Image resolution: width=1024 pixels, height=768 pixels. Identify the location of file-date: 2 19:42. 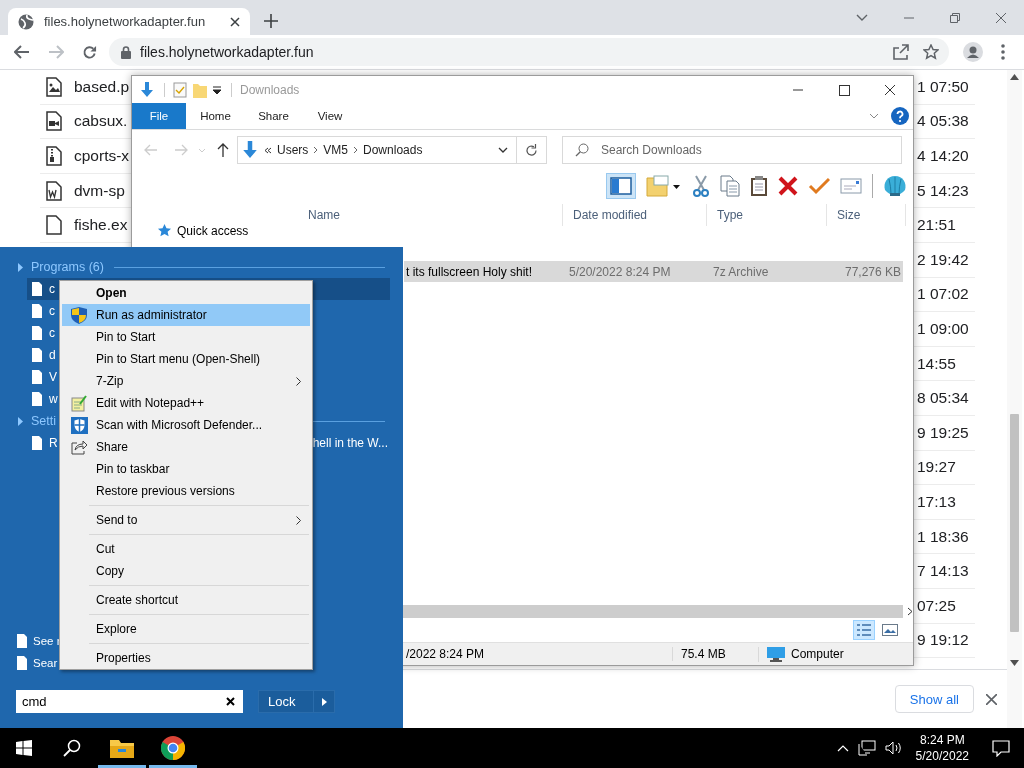
(943, 259).